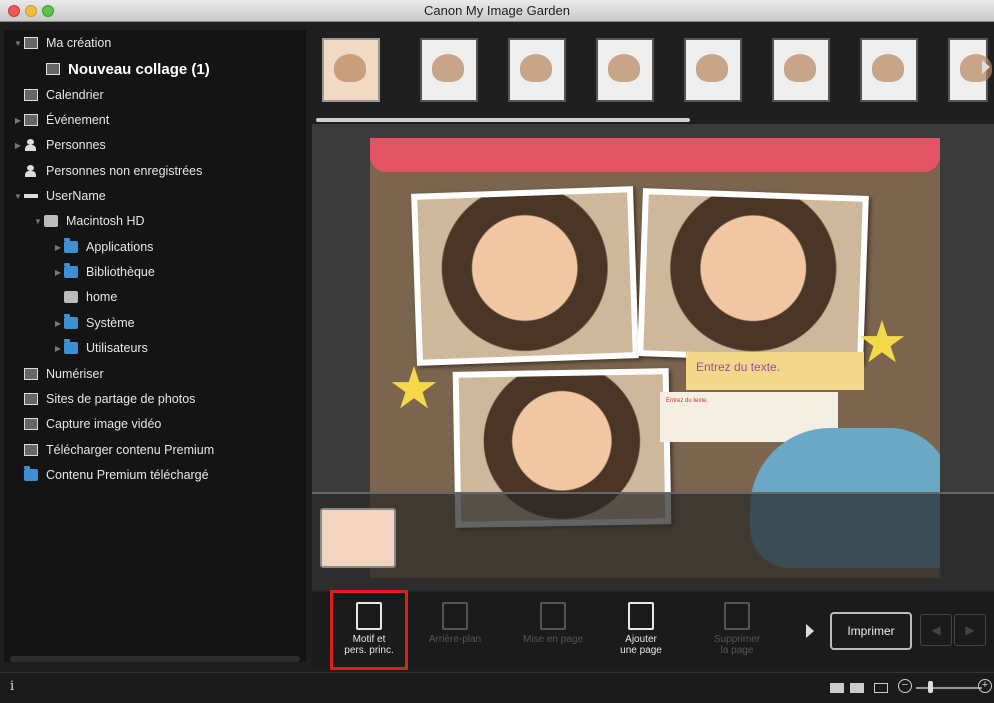 Image resolution: width=994 pixels, height=703 pixels. I want to click on sidebar-item-bibliotheque: ▶ Bibliothèque, so click(103, 272).